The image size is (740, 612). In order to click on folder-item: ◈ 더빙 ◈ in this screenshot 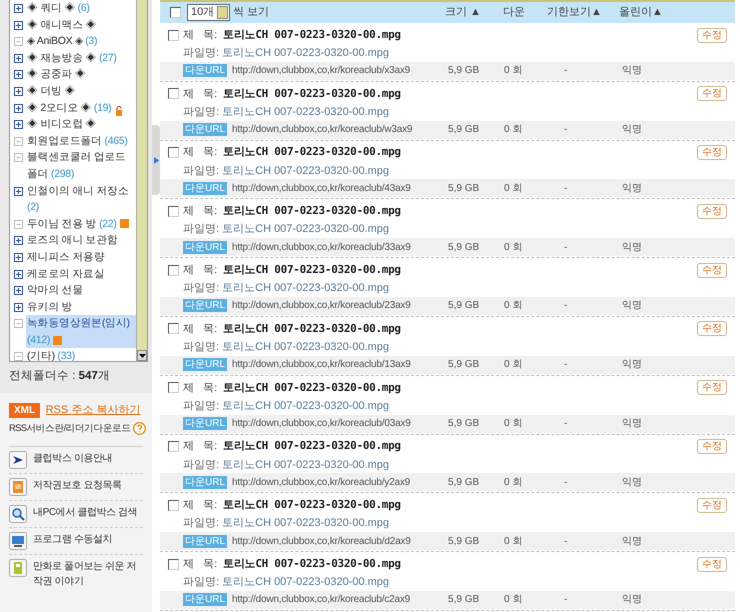, I will do `click(51, 91)`.